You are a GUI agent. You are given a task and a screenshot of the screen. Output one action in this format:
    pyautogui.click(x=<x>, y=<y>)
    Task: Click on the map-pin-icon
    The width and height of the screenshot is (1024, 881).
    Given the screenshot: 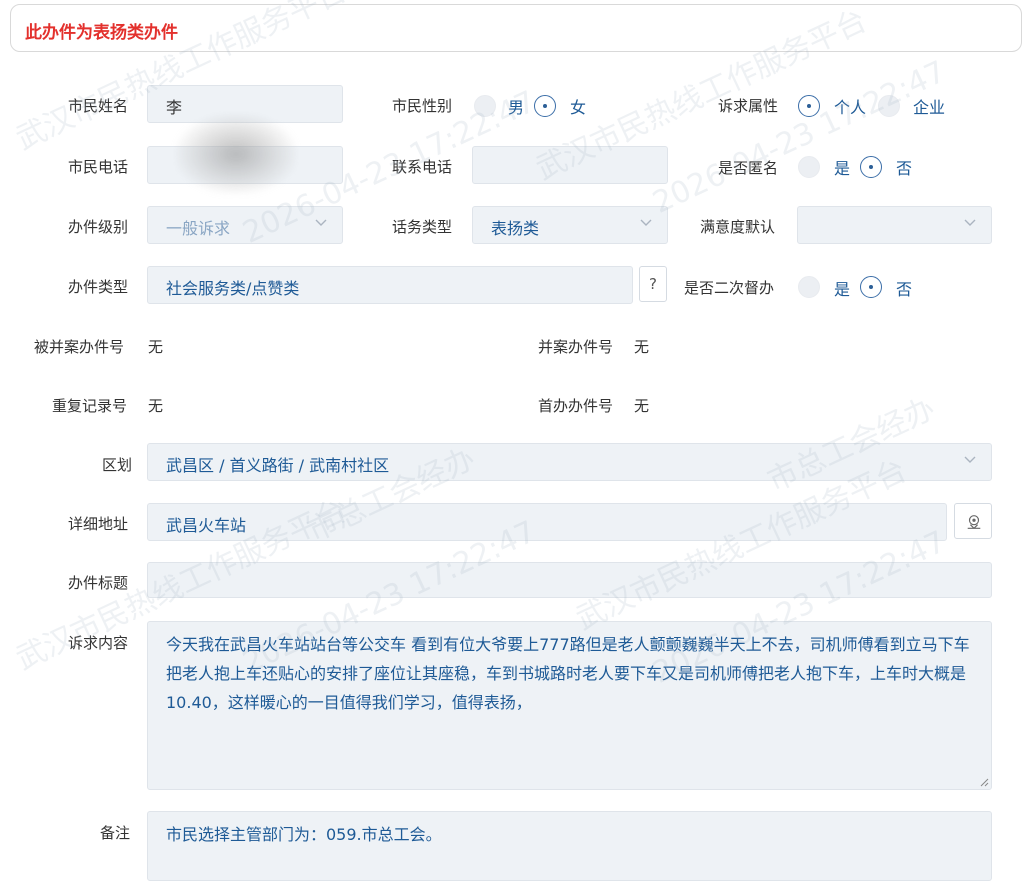 What is the action you would take?
    pyautogui.click(x=974, y=522)
    